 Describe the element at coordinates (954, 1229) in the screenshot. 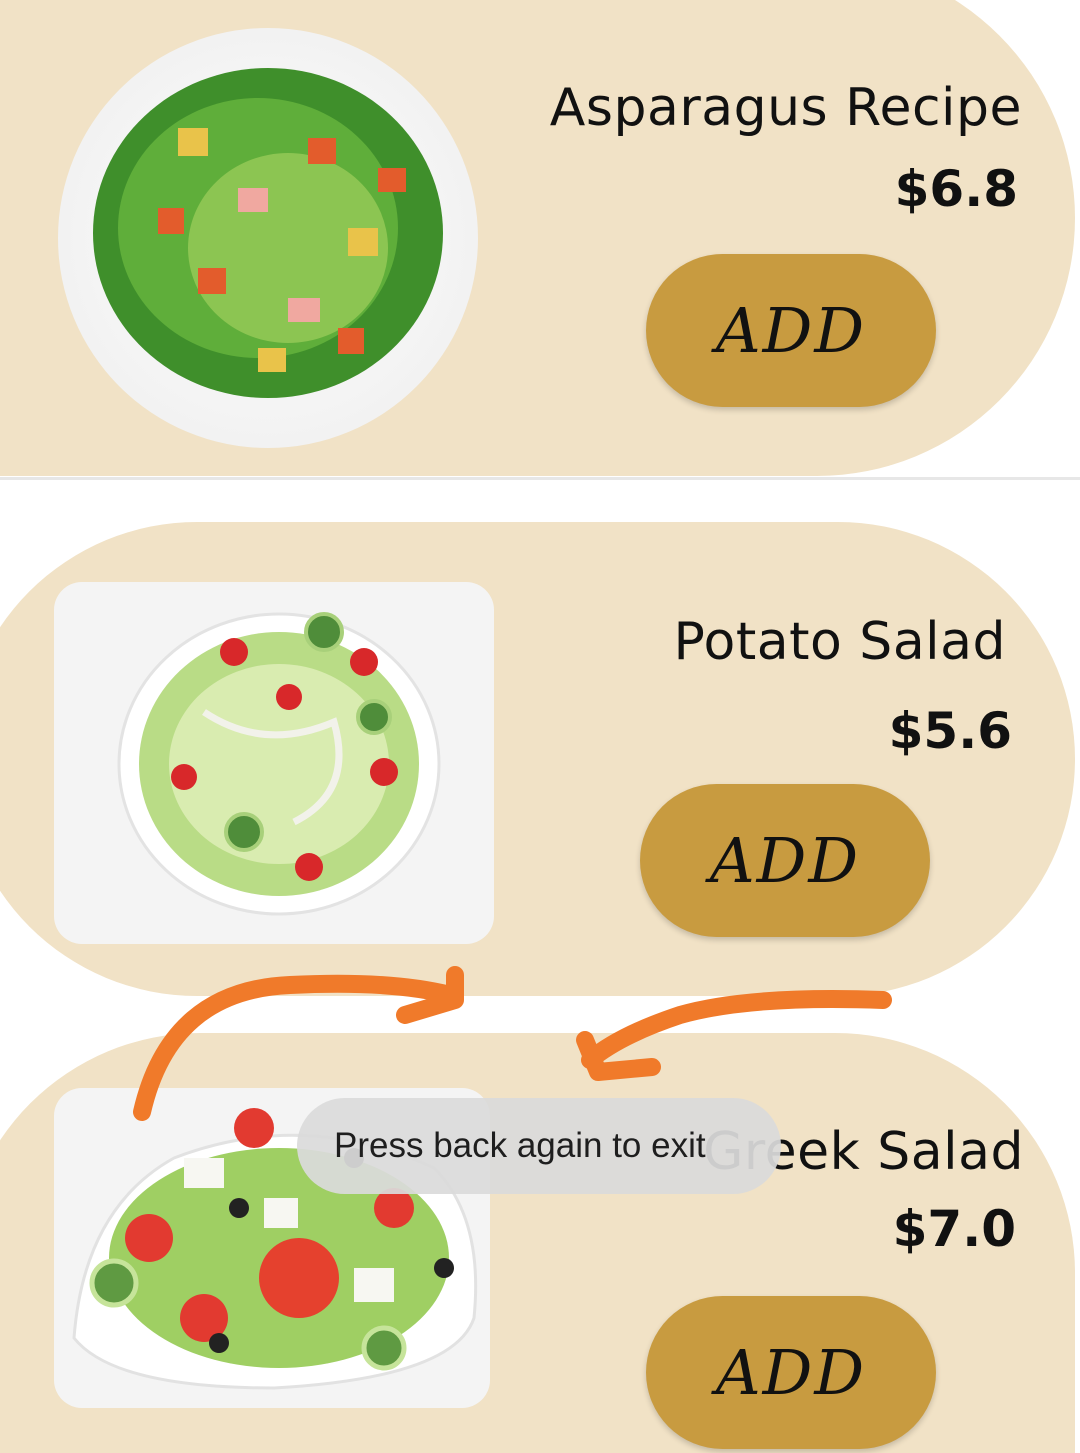

I see `item-price: $7.0` at that location.